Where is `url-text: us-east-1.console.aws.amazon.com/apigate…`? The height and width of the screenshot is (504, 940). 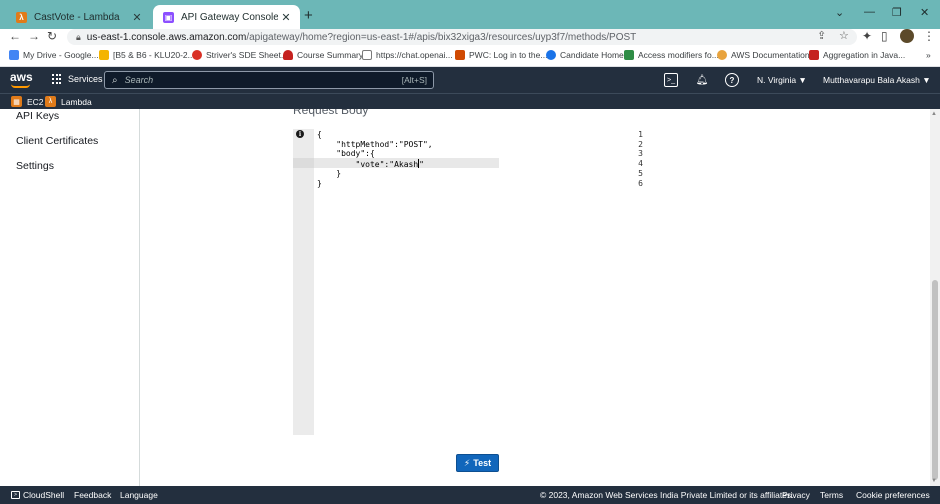
url-text: us-east-1.console.aws.amazon.com/apigate… is located at coordinates (361, 37).